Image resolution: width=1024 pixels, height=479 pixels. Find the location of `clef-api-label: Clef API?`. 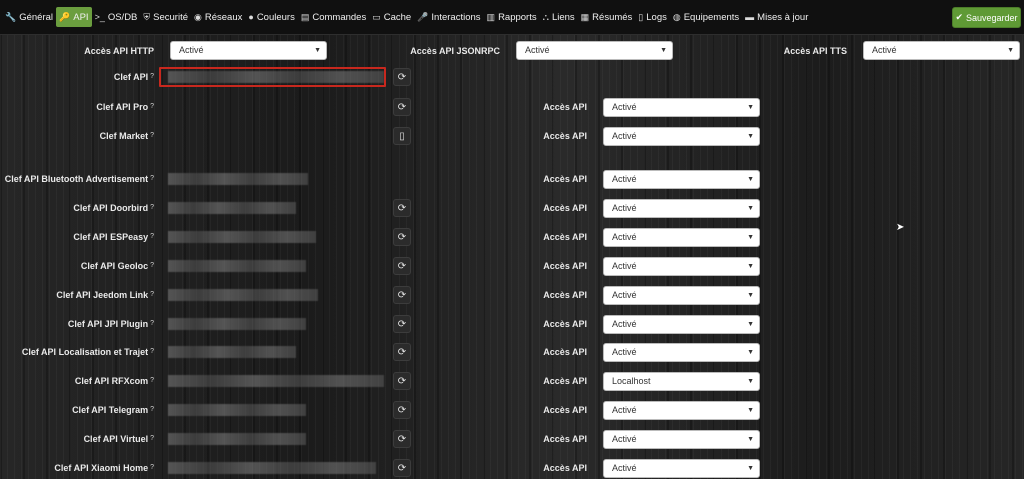

clef-api-label: Clef API? is located at coordinates (77, 77).